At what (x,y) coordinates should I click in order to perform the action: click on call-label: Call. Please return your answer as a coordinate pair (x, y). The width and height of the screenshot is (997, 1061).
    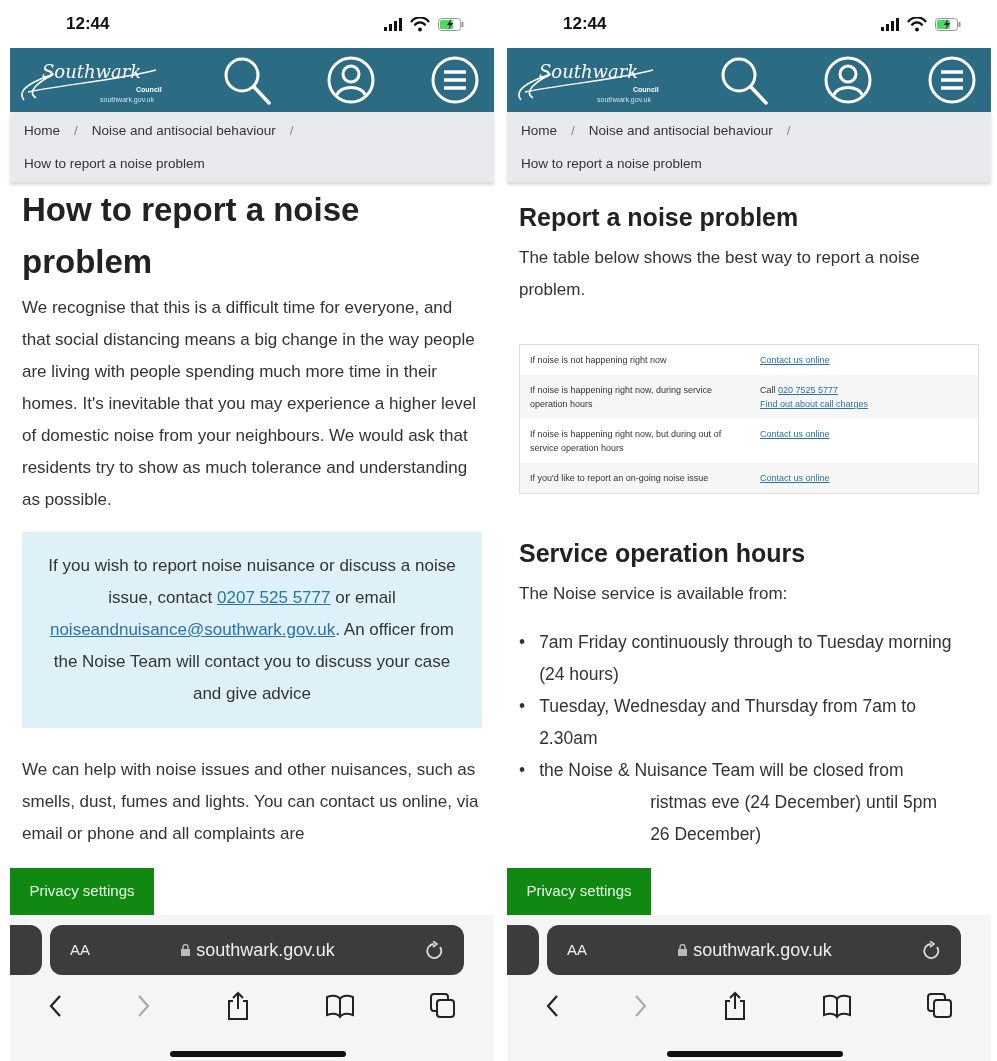
    Looking at the image, I should click on (768, 390).